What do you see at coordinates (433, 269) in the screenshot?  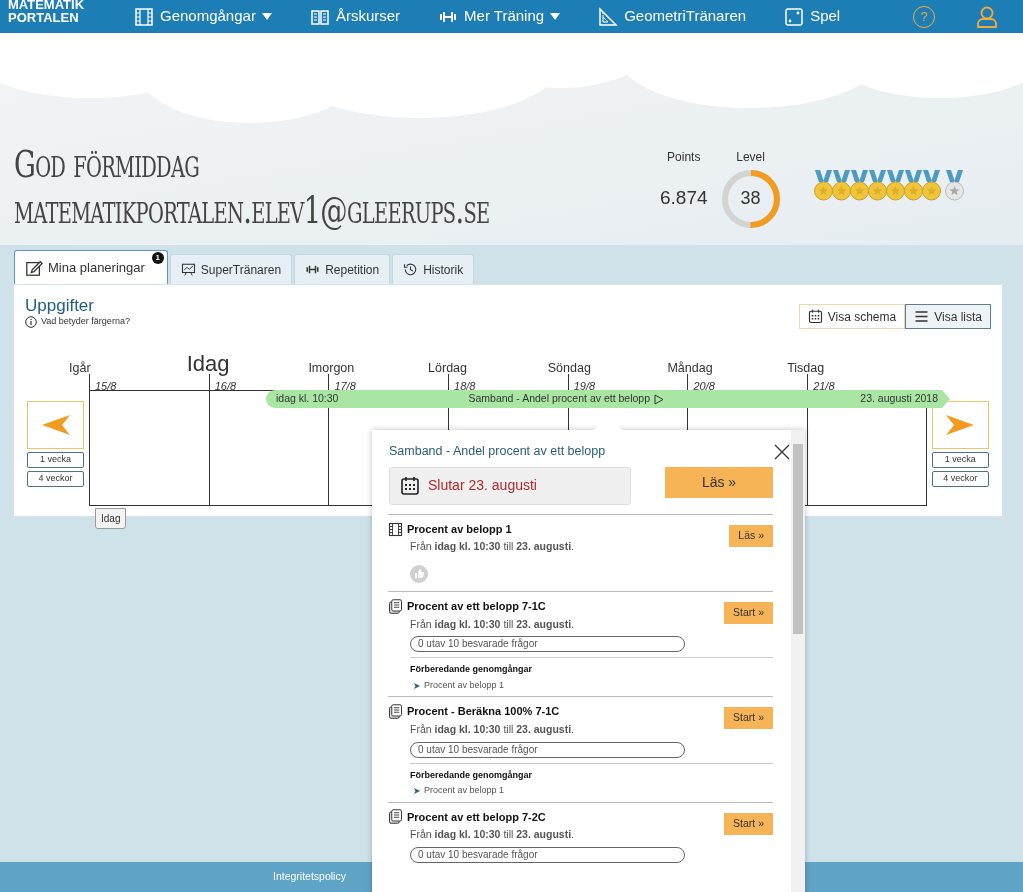 I see `tab: Historik` at bounding box center [433, 269].